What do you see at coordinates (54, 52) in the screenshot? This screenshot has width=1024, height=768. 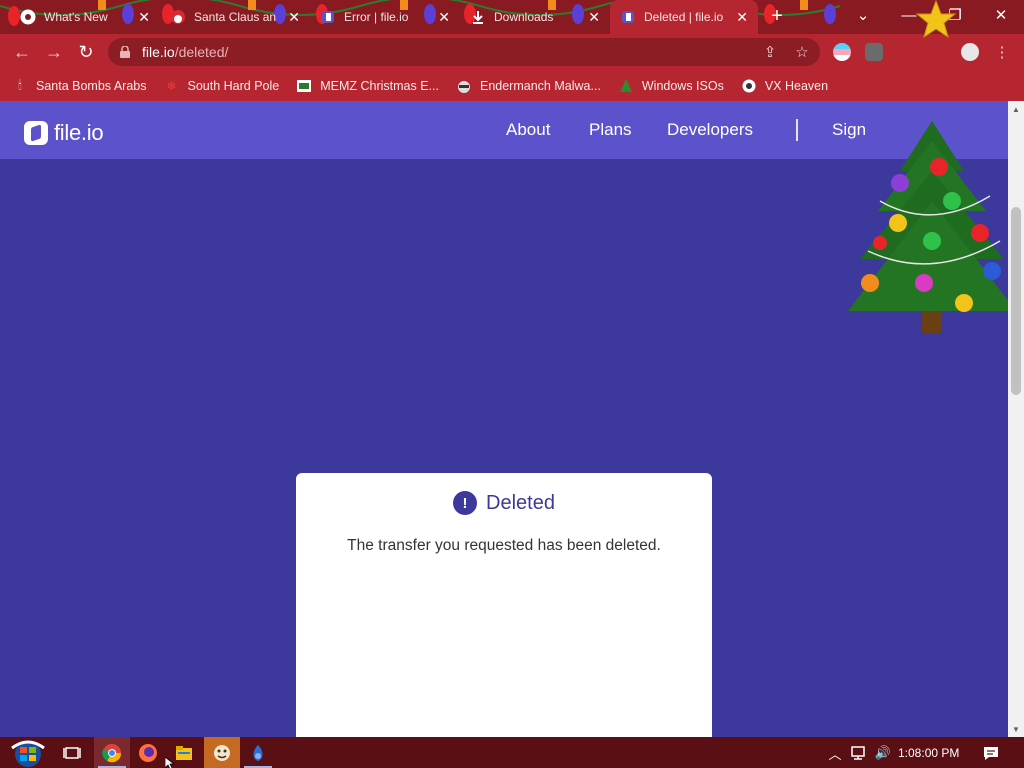 I see `forward-arrow-icon: →` at bounding box center [54, 52].